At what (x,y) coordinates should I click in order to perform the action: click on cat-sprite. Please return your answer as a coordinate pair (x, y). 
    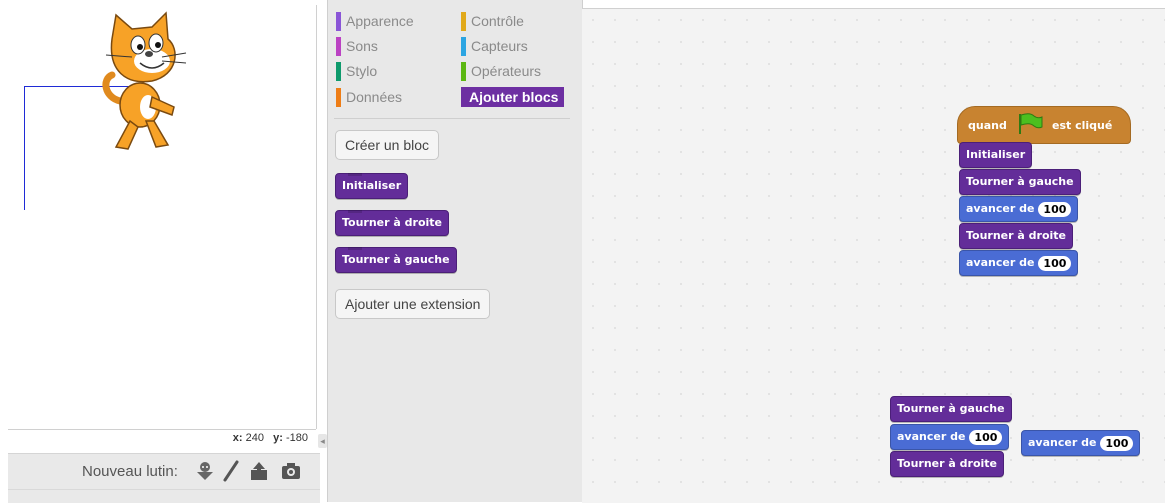
    Looking at the image, I should click on (147, 87).